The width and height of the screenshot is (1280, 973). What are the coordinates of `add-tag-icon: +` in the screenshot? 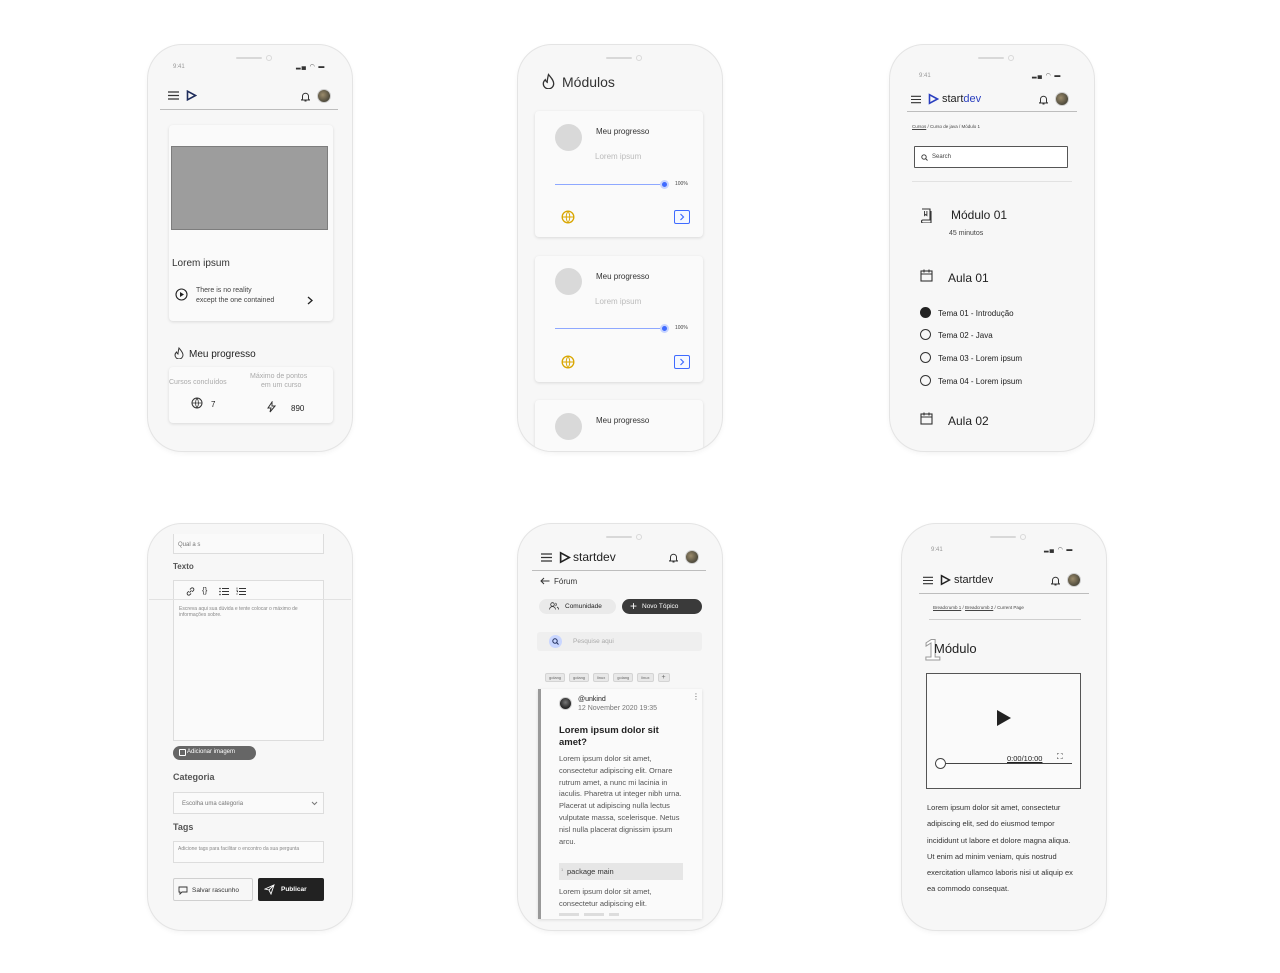 It's located at (663, 677).